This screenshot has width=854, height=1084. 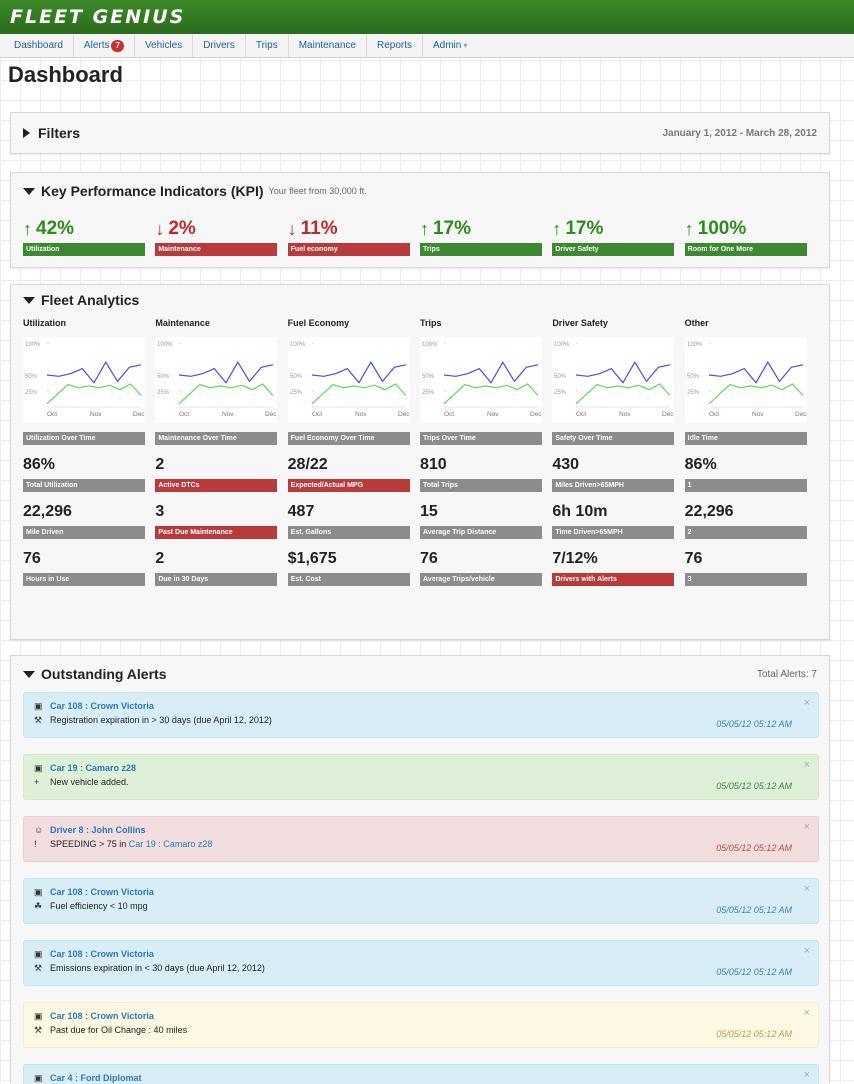 I want to click on kpi-number: 100%, so click(x=722, y=228).